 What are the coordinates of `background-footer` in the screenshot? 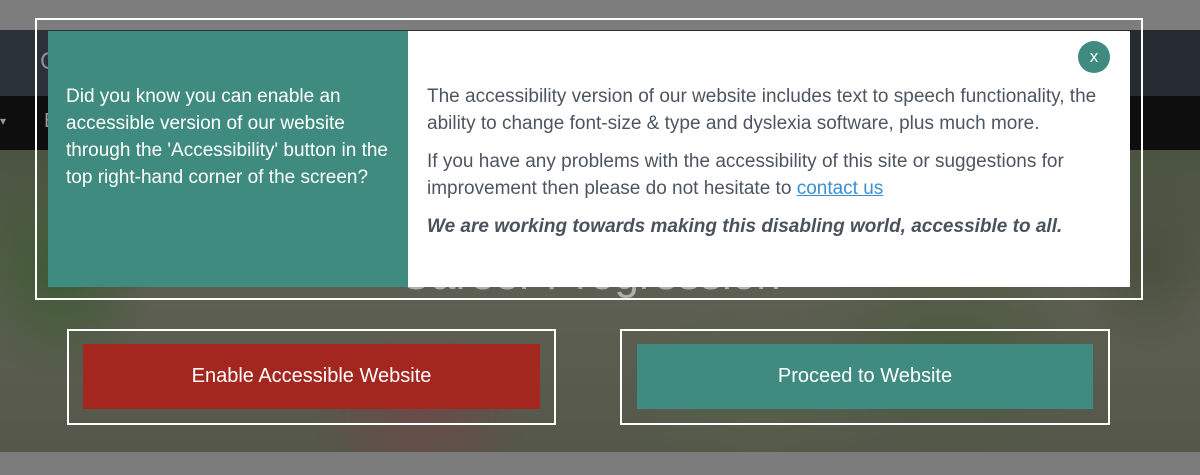 It's located at (600, 463).